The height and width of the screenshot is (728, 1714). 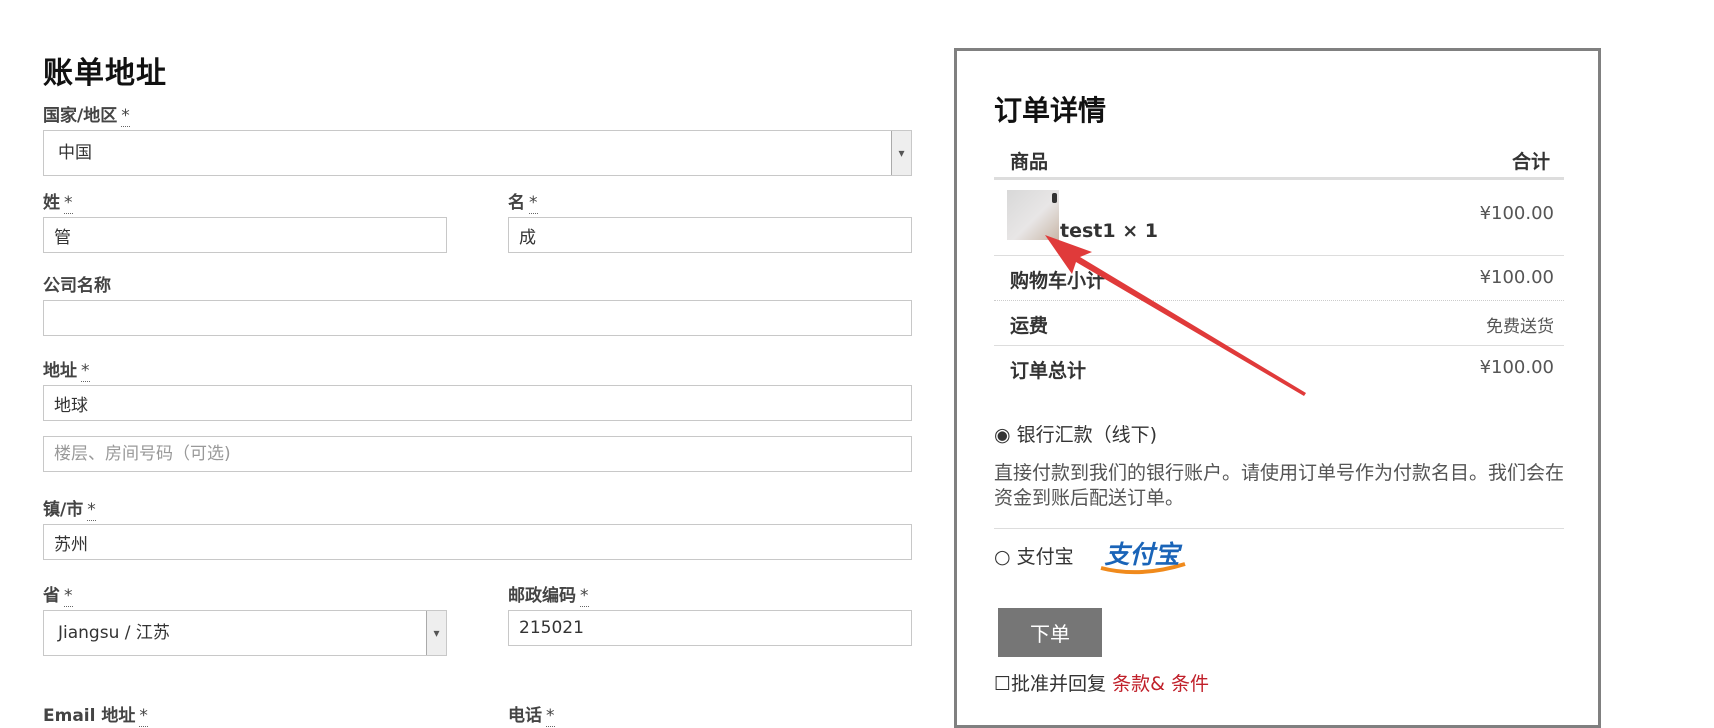 I want to click on radio-unchecked-icon: ○, so click(x=1002, y=557).